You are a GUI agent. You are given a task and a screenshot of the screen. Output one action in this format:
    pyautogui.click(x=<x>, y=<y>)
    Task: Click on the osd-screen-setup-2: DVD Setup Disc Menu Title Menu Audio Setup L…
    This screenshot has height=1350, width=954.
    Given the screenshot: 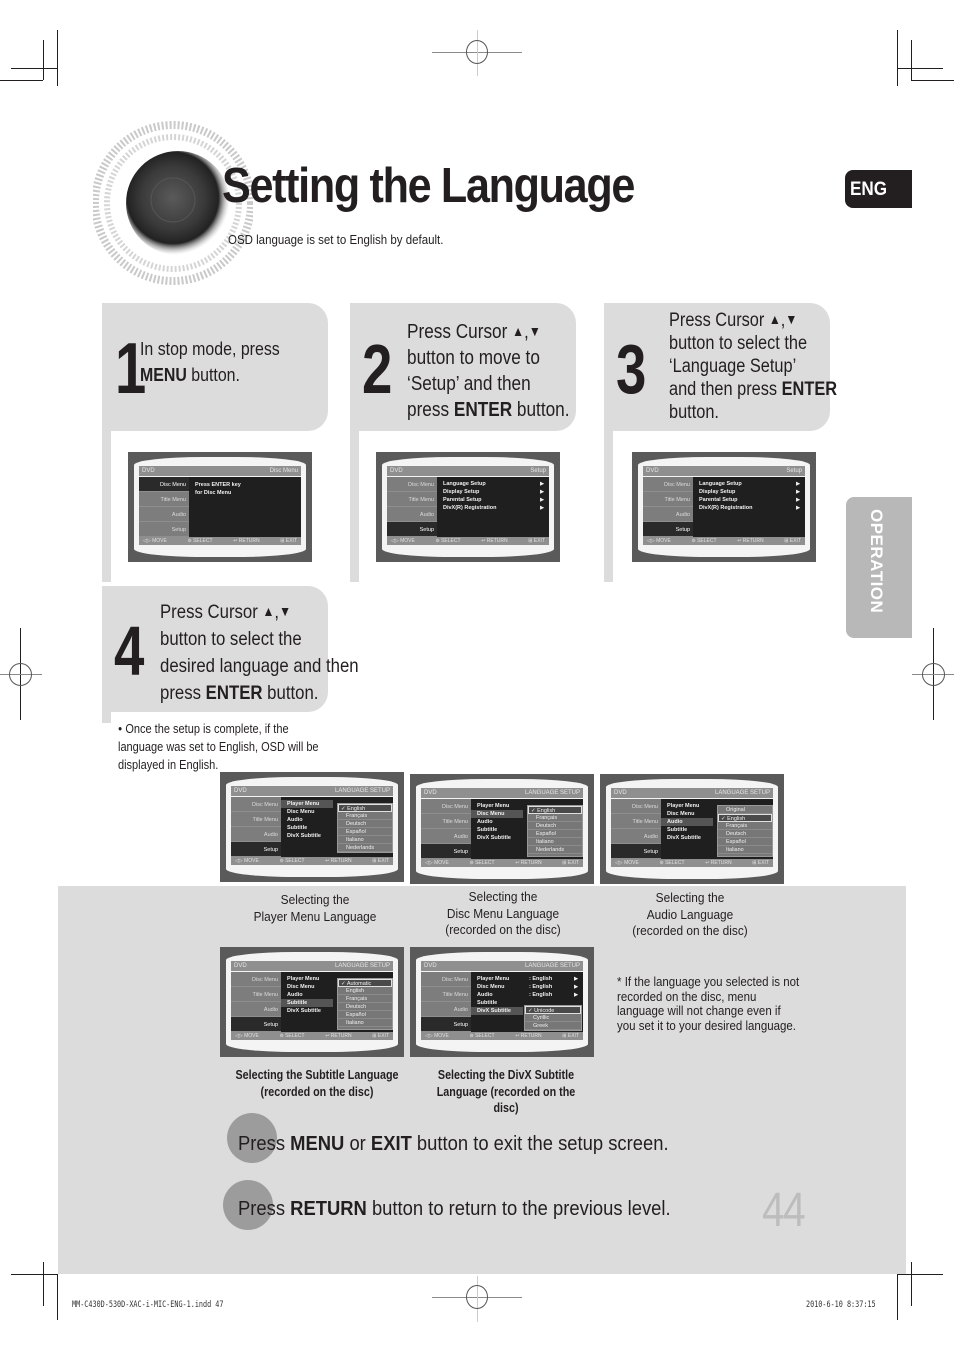 What is the action you would take?
    pyautogui.click(x=724, y=507)
    